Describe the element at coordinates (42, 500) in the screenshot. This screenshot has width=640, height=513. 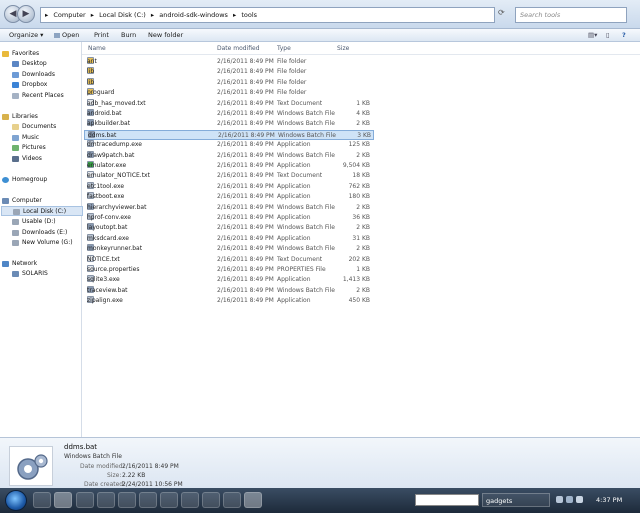
I see `taskbar-ie-icon` at that location.